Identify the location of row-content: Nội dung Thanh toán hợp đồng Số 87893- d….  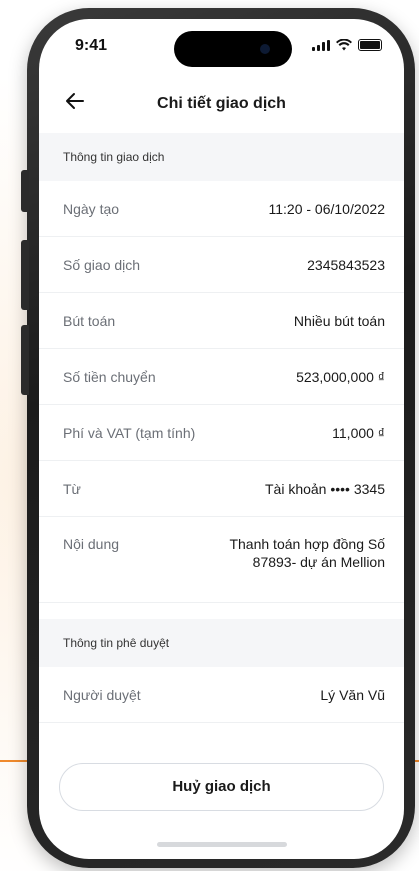
(221, 560).